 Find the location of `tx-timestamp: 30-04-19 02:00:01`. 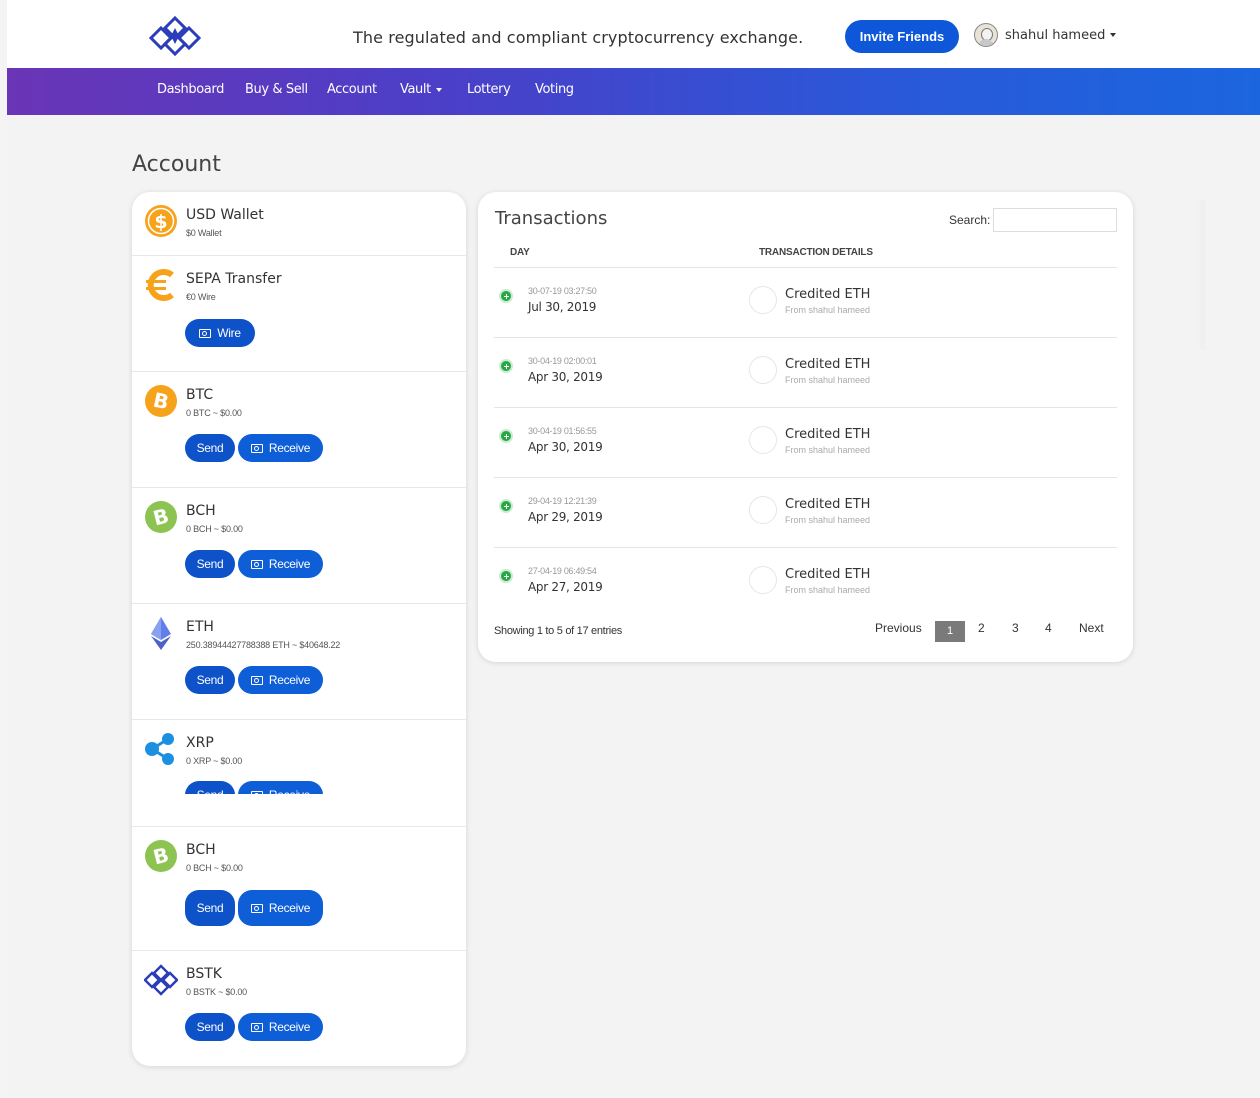

tx-timestamp: 30-04-19 02:00:01 is located at coordinates (562, 361).